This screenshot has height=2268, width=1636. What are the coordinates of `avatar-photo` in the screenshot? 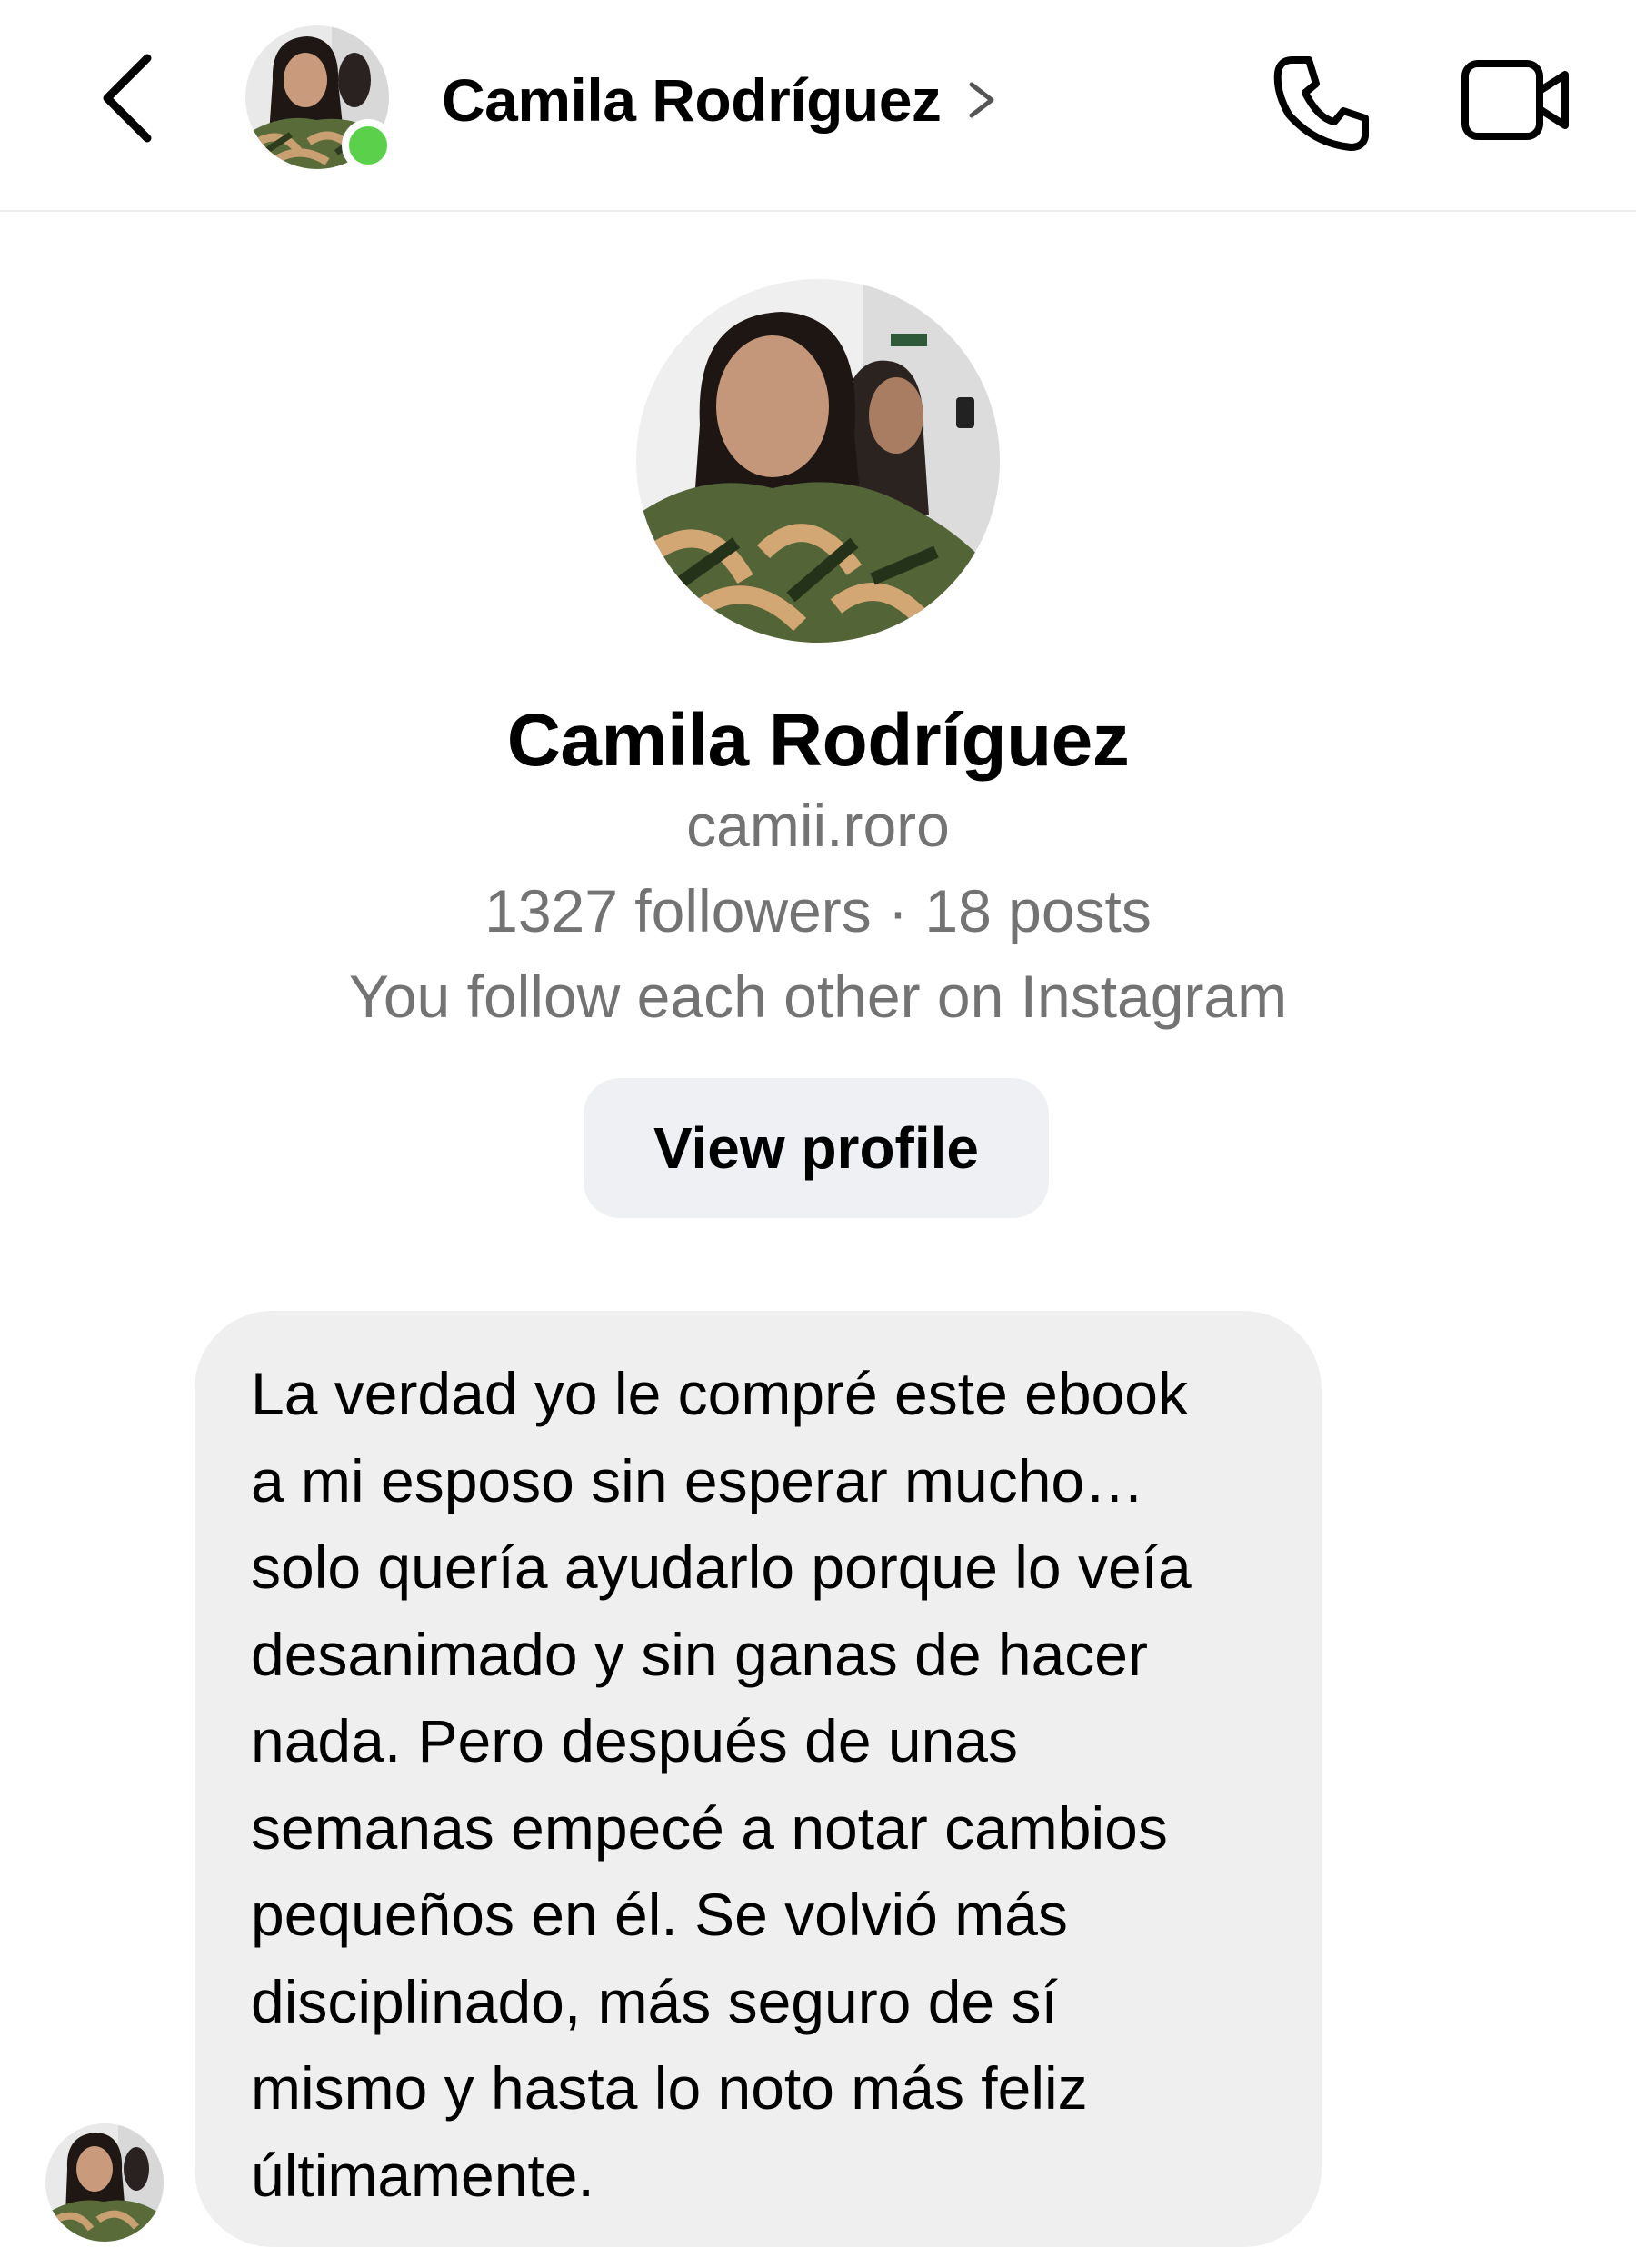 It's located at (105, 2182).